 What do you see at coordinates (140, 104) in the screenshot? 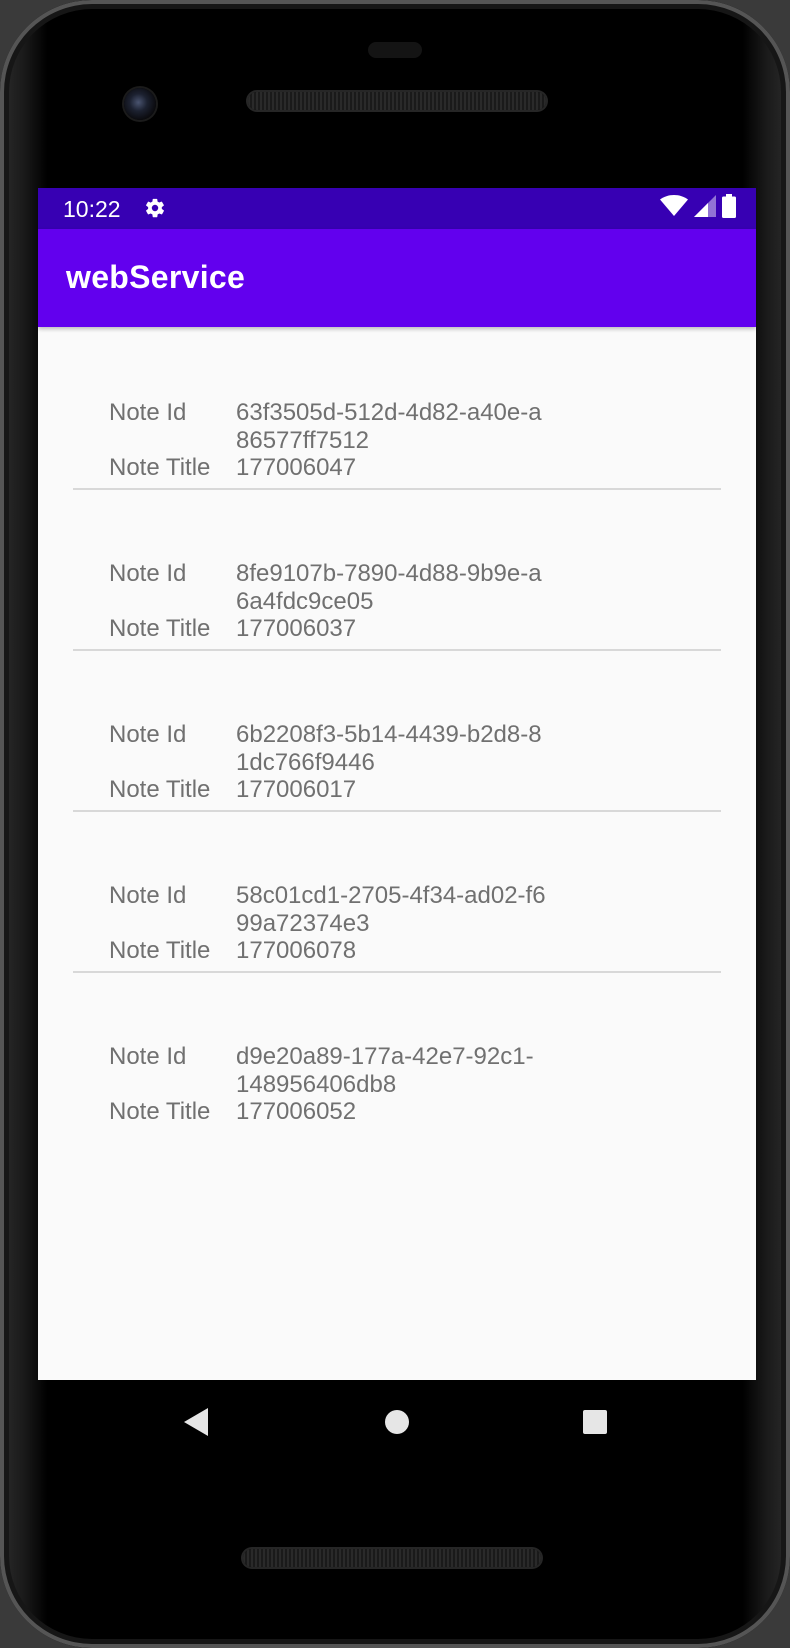
I see `front-camera-icon` at bounding box center [140, 104].